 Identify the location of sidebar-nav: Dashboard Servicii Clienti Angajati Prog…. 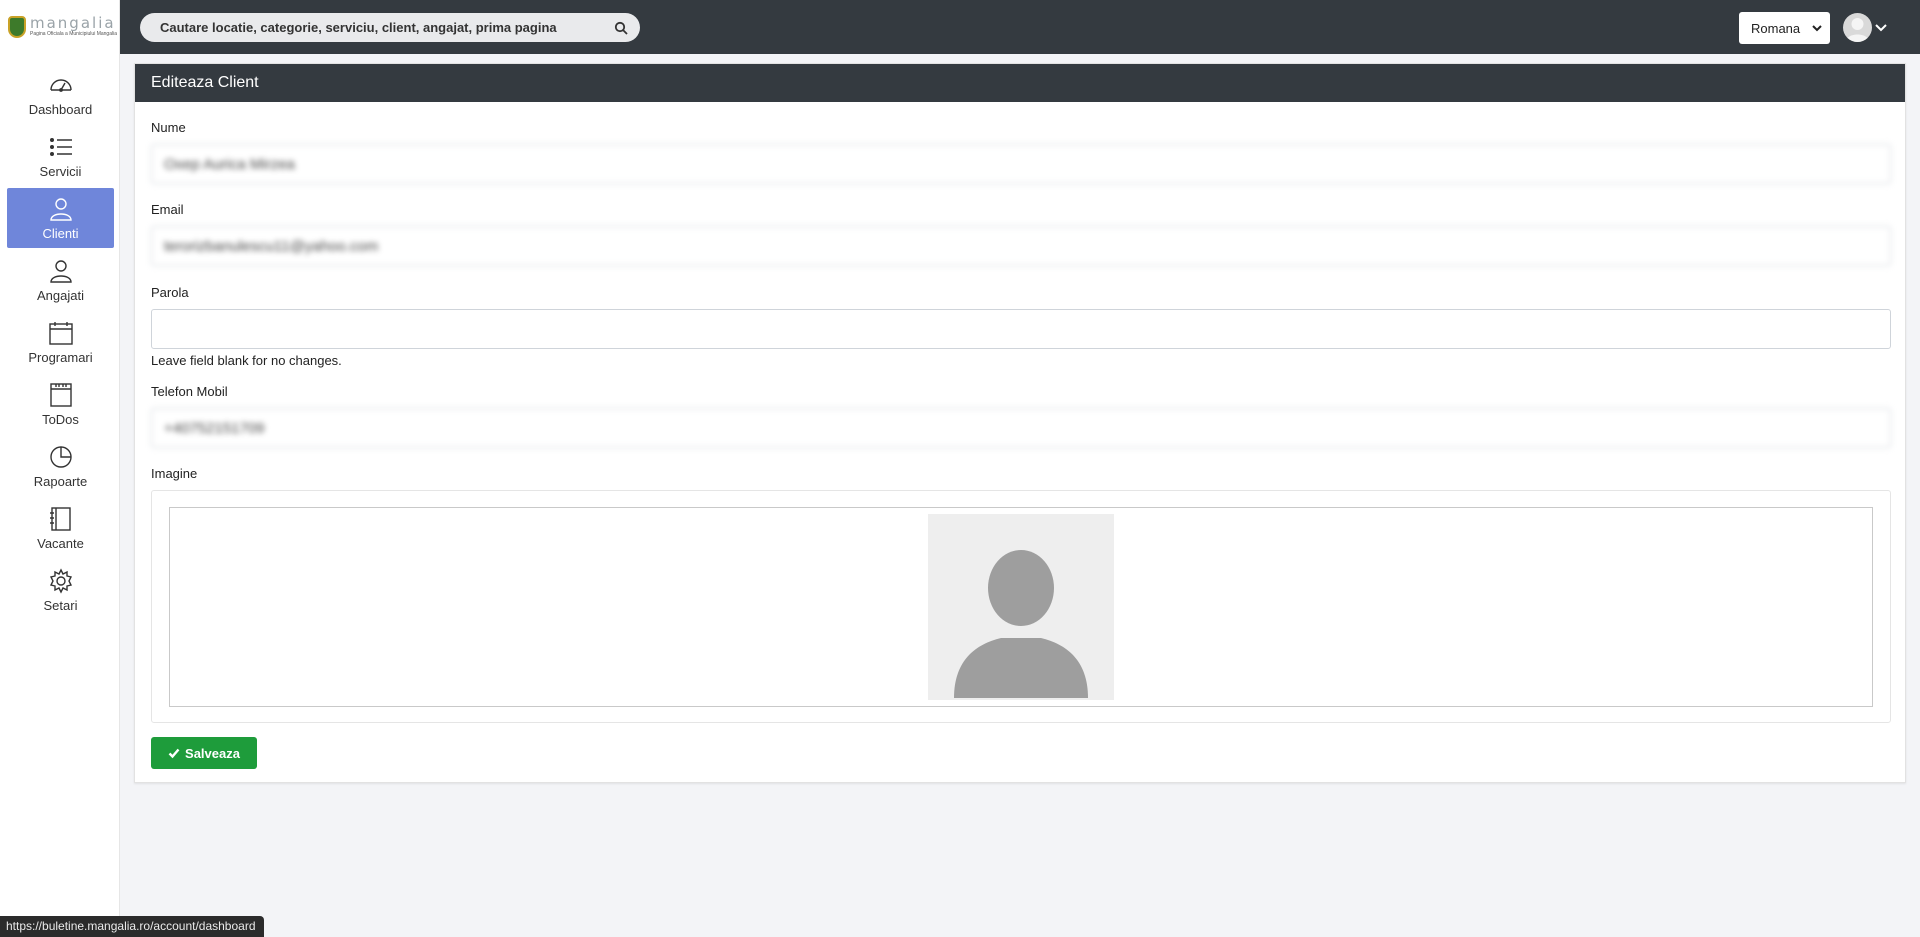
(59, 342).